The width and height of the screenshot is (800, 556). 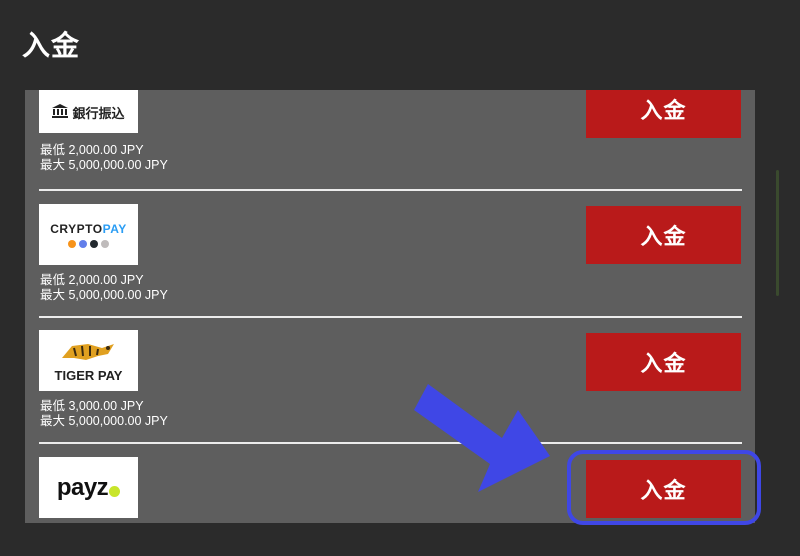 What do you see at coordinates (98, 114) in the screenshot?
I see `bank-logo-text: 銀行振込` at bounding box center [98, 114].